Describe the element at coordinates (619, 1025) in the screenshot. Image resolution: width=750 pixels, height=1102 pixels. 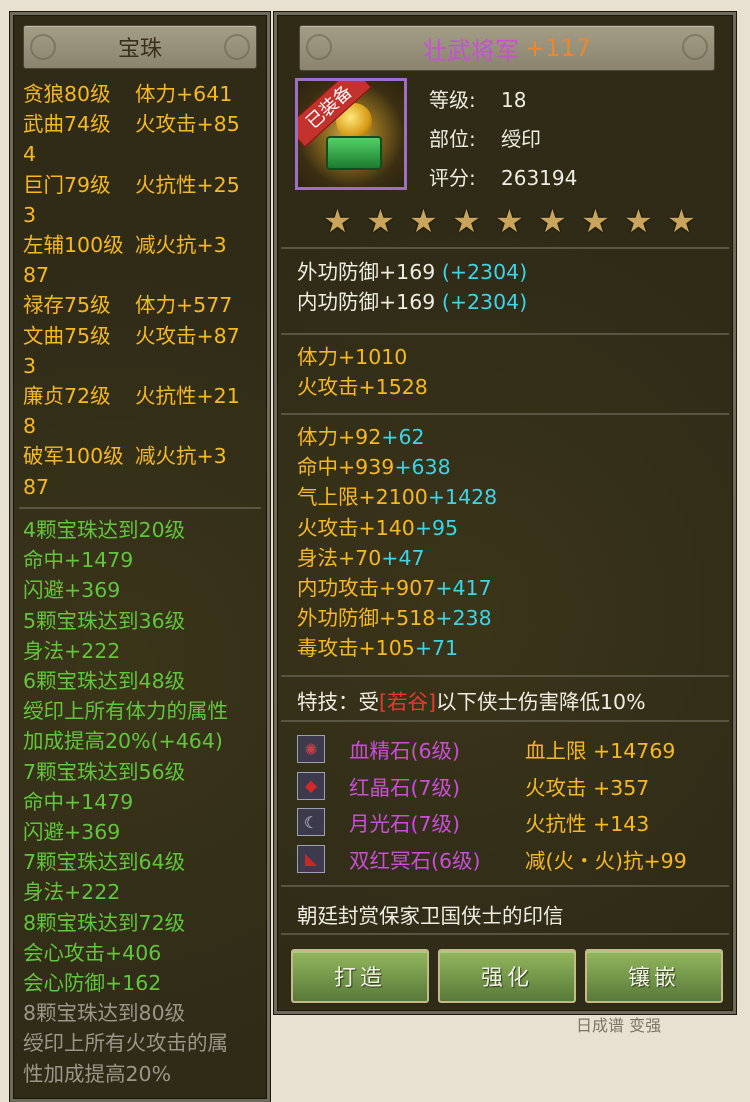
I see `background-tab-text: 日成谱 变强` at that location.